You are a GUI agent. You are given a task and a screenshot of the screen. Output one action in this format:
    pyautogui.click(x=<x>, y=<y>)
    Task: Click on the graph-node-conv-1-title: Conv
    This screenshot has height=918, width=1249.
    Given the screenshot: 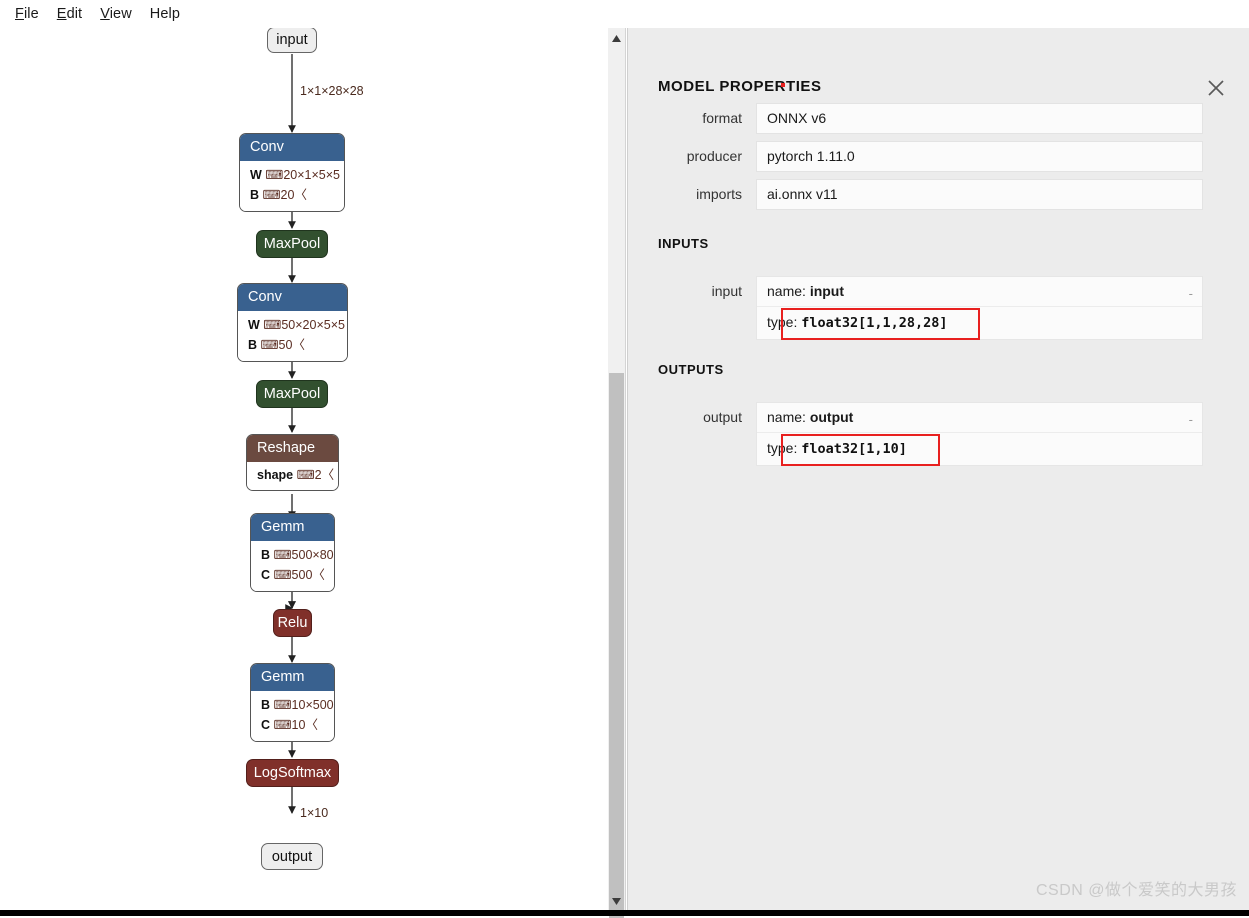 What is the action you would take?
    pyautogui.click(x=267, y=147)
    